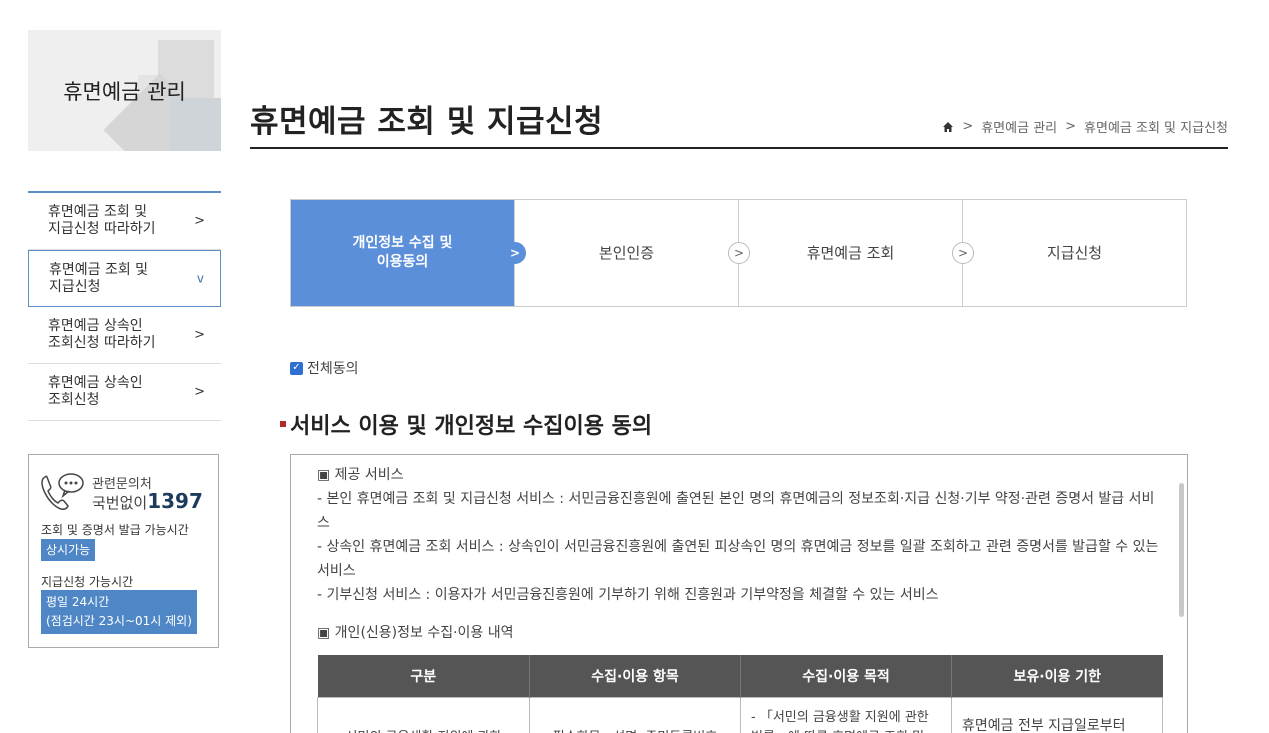 The height and width of the screenshot is (733, 1269). Describe the element at coordinates (1019, 126) in the screenshot. I see `breadcrumb-item: 휴면예금 관리` at that location.